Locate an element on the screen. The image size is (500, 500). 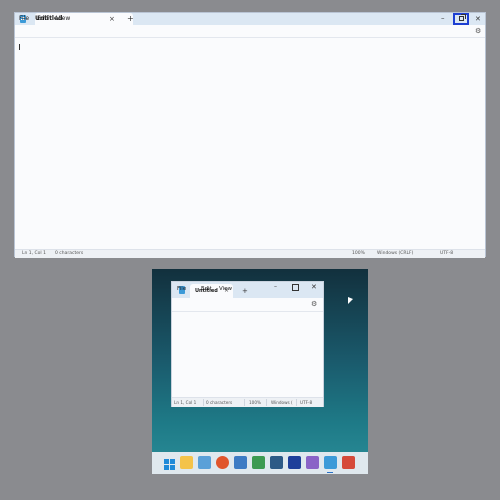
text-caret is located at coordinates (19, 47).